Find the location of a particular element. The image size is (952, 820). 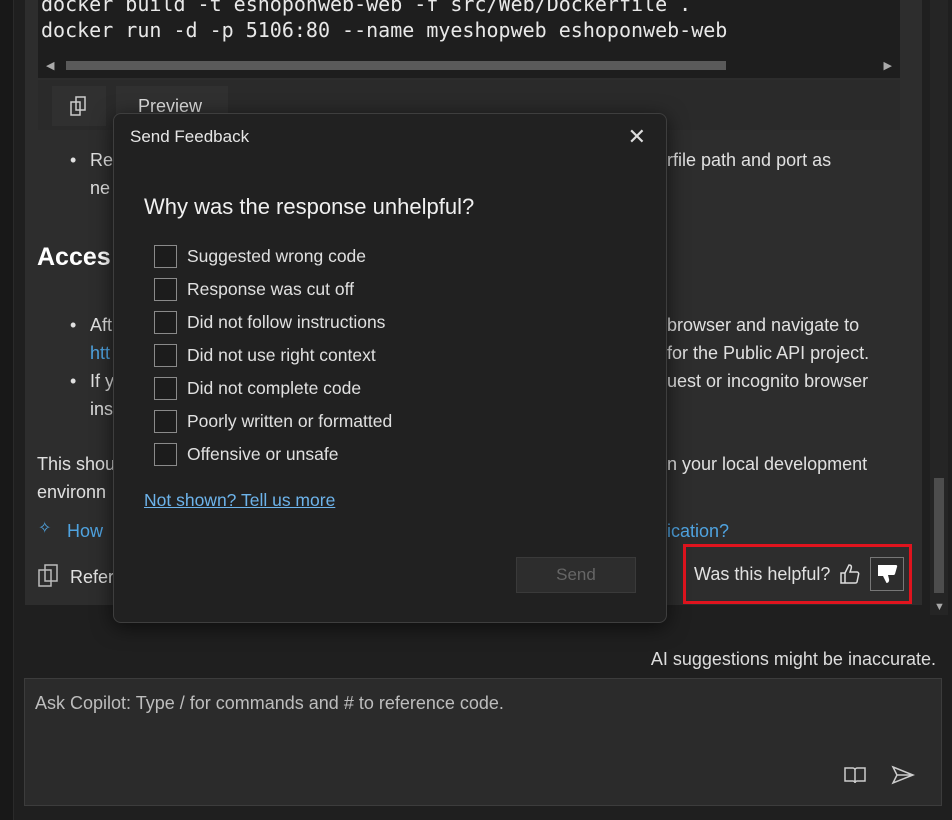

send-icon is located at coordinates (903, 775).